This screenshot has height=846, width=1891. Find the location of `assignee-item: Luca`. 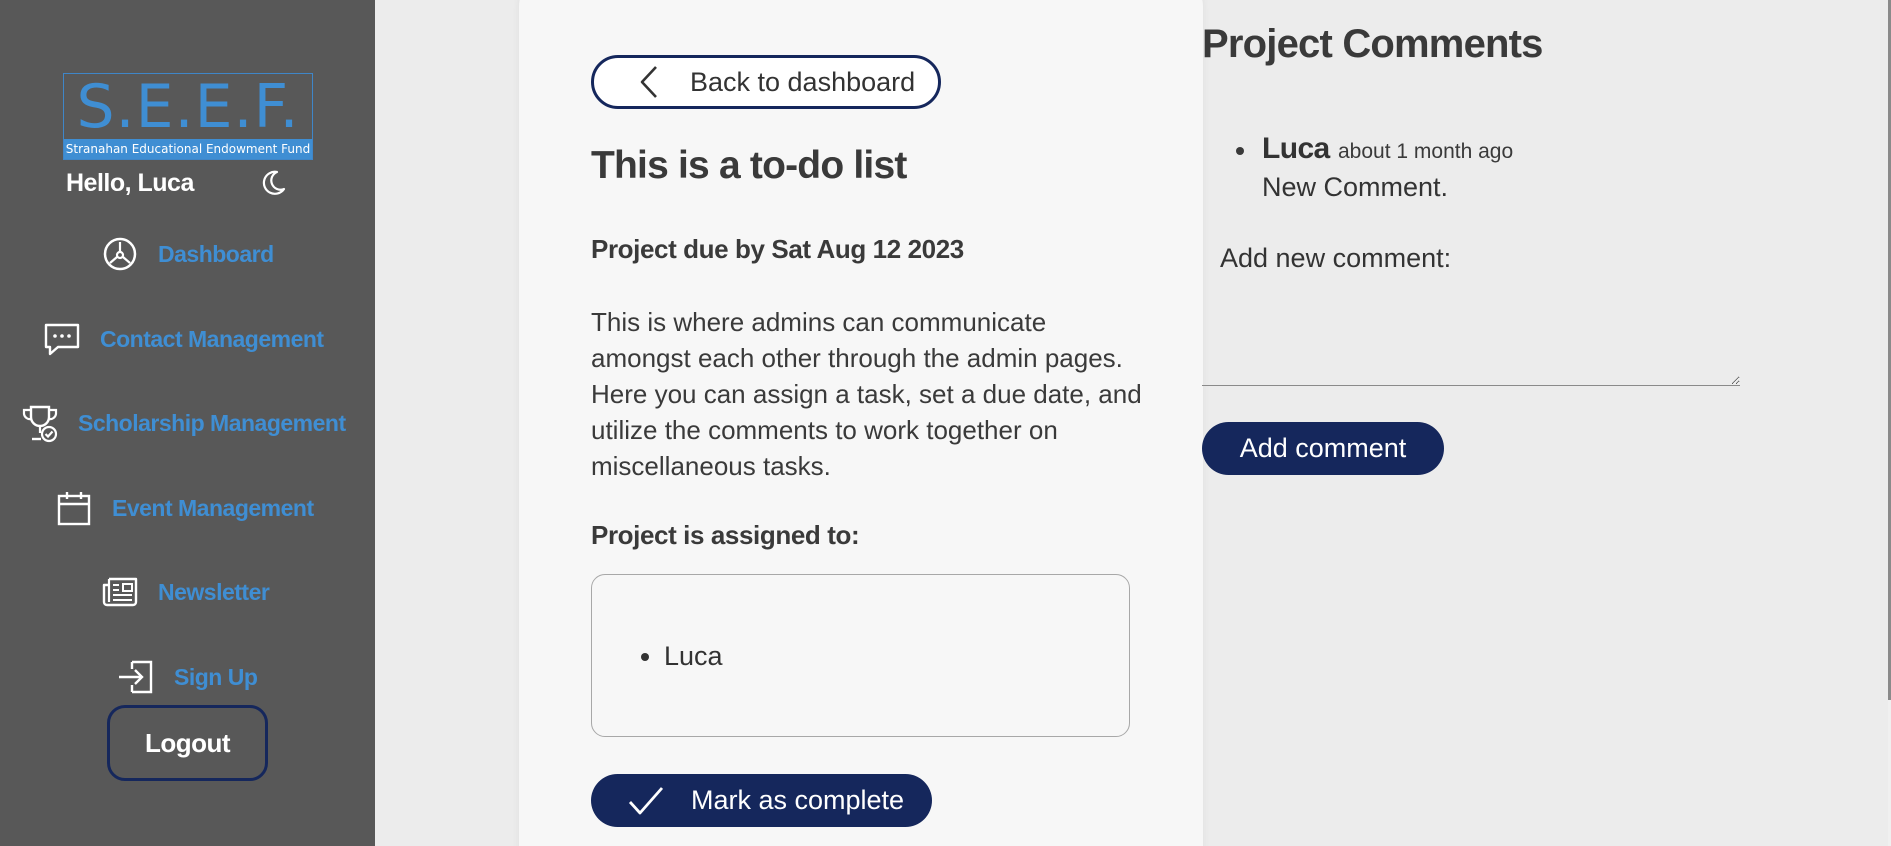

assignee-item: Luca is located at coordinates (693, 656).